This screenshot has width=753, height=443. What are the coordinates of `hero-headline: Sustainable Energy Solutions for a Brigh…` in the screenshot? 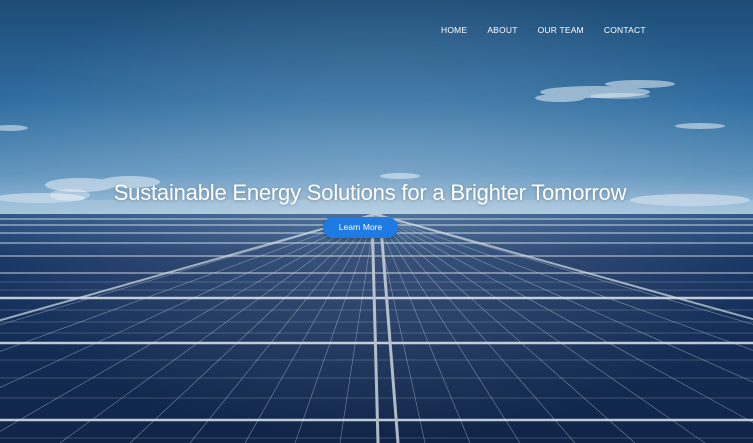 It's located at (370, 192).